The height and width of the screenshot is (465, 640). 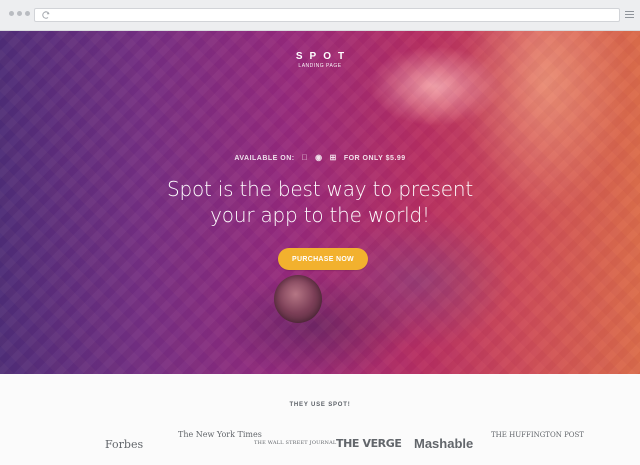 I want to click on nyt-logo: The New York Times, so click(x=220, y=434).